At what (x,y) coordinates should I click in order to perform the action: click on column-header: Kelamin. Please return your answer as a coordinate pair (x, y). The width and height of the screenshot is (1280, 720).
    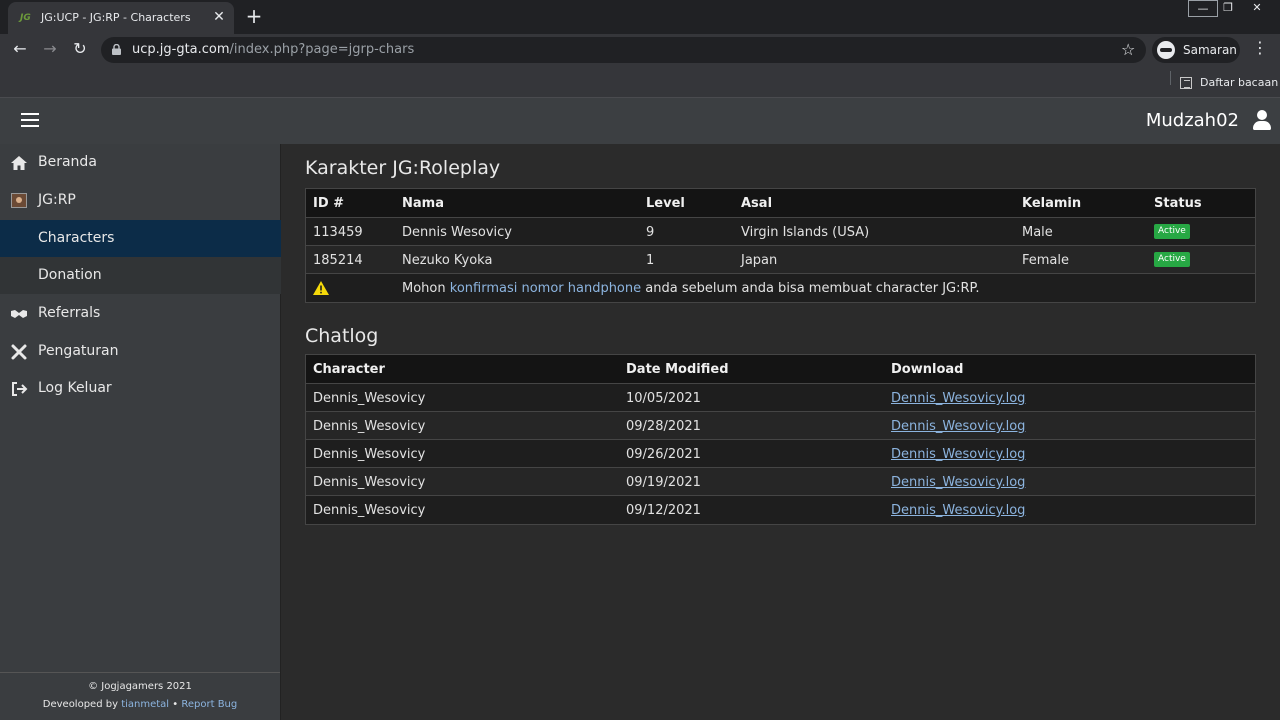
    Looking at the image, I should click on (1052, 203).